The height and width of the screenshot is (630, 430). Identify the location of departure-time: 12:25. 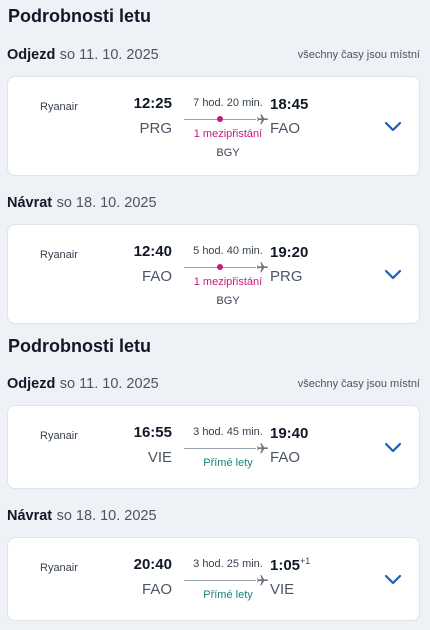
(152, 103).